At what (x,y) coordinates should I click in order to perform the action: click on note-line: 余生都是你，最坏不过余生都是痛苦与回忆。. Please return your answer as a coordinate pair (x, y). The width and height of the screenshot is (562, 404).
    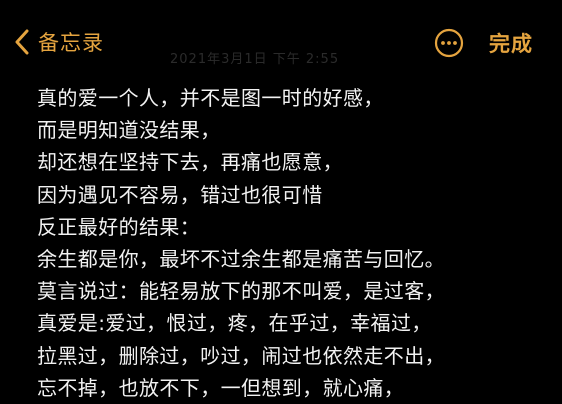
    Looking at the image, I should click on (241, 258).